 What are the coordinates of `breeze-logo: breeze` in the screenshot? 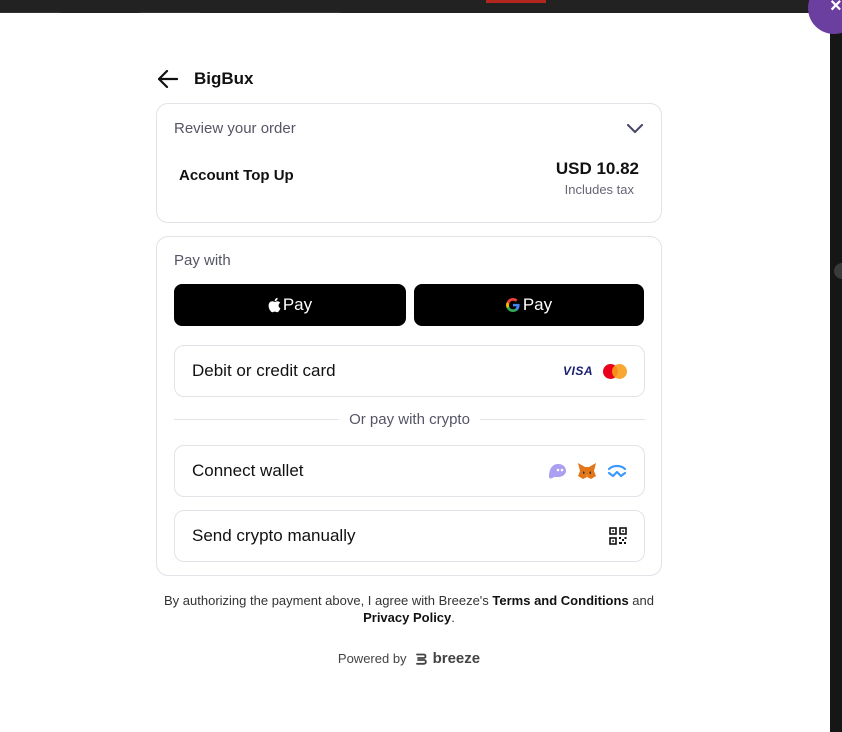 It's located at (448, 658).